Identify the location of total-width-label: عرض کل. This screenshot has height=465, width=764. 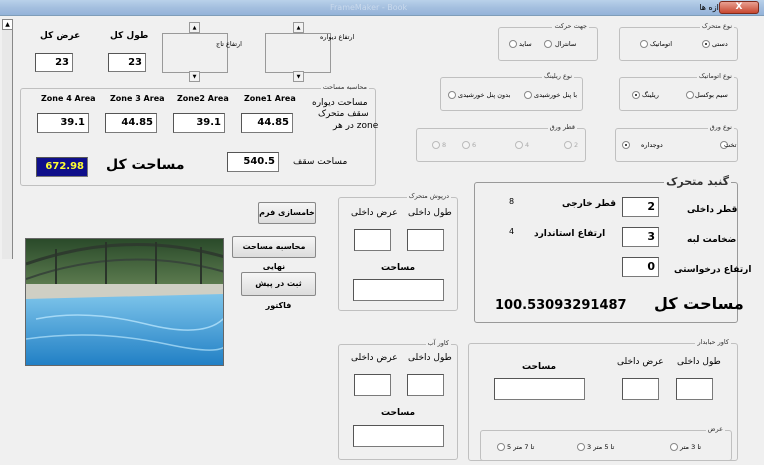
(60, 36).